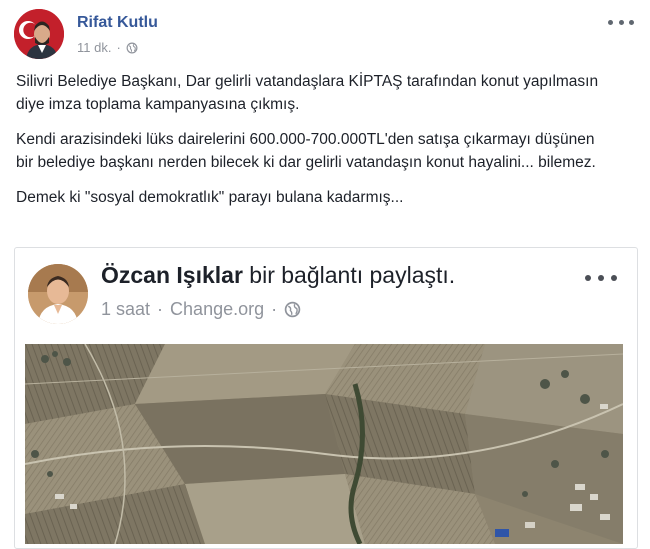 This screenshot has height=549, width=650. Describe the element at coordinates (125, 309) in the screenshot. I see `shared-timestamp: 1 saat` at that location.